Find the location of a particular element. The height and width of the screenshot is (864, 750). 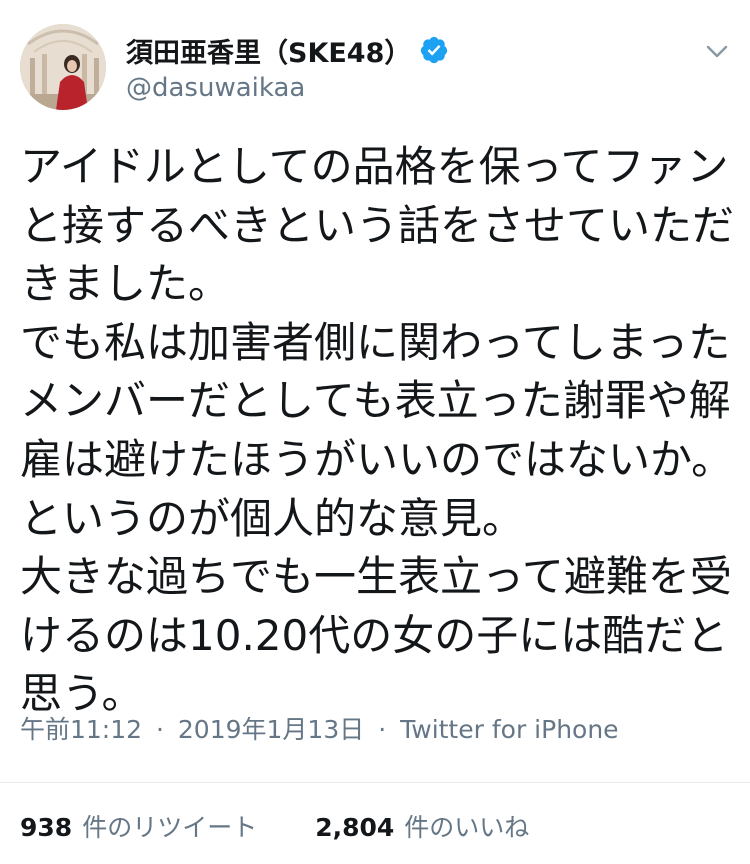

tweet-date: 2019年1月13日 is located at coordinates (271, 729).